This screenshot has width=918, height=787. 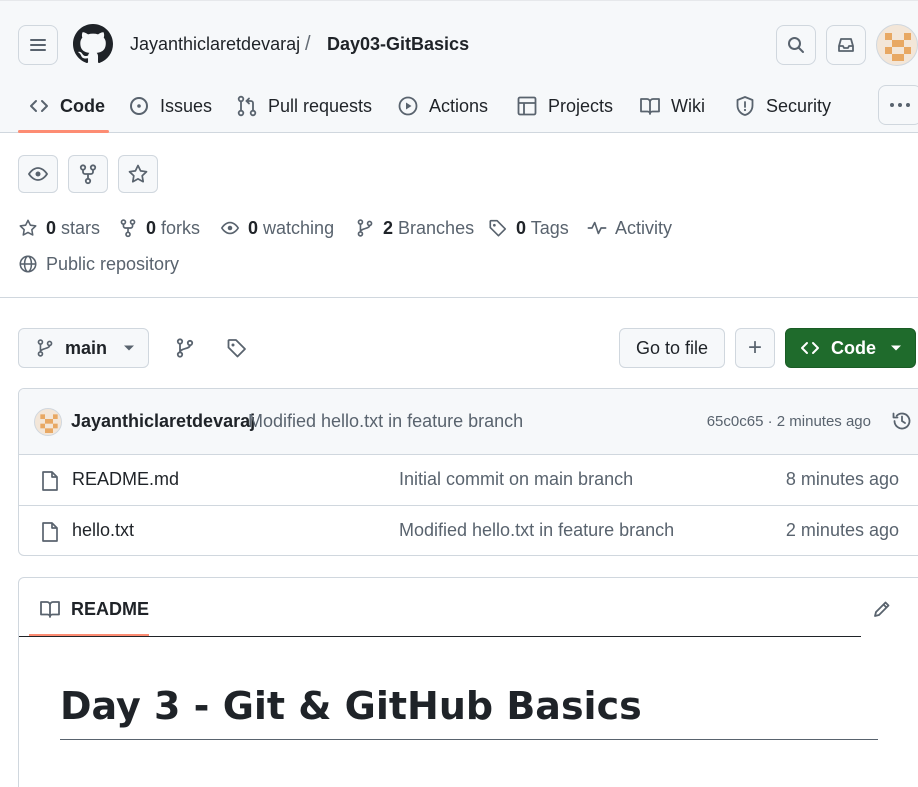 What do you see at coordinates (799, 105) in the screenshot?
I see `tab-security-label: Security` at bounding box center [799, 105].